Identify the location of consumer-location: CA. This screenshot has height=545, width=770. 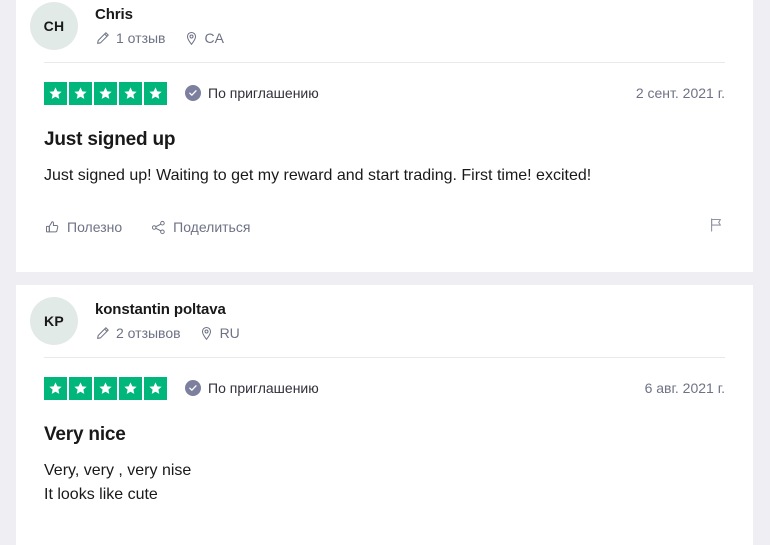
(204, 38).